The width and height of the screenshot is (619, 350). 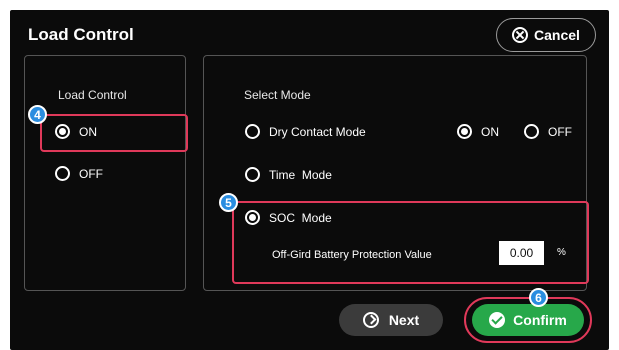 I want to click on soc-mode-option: SOC Mode, so click(x=288, y=217).